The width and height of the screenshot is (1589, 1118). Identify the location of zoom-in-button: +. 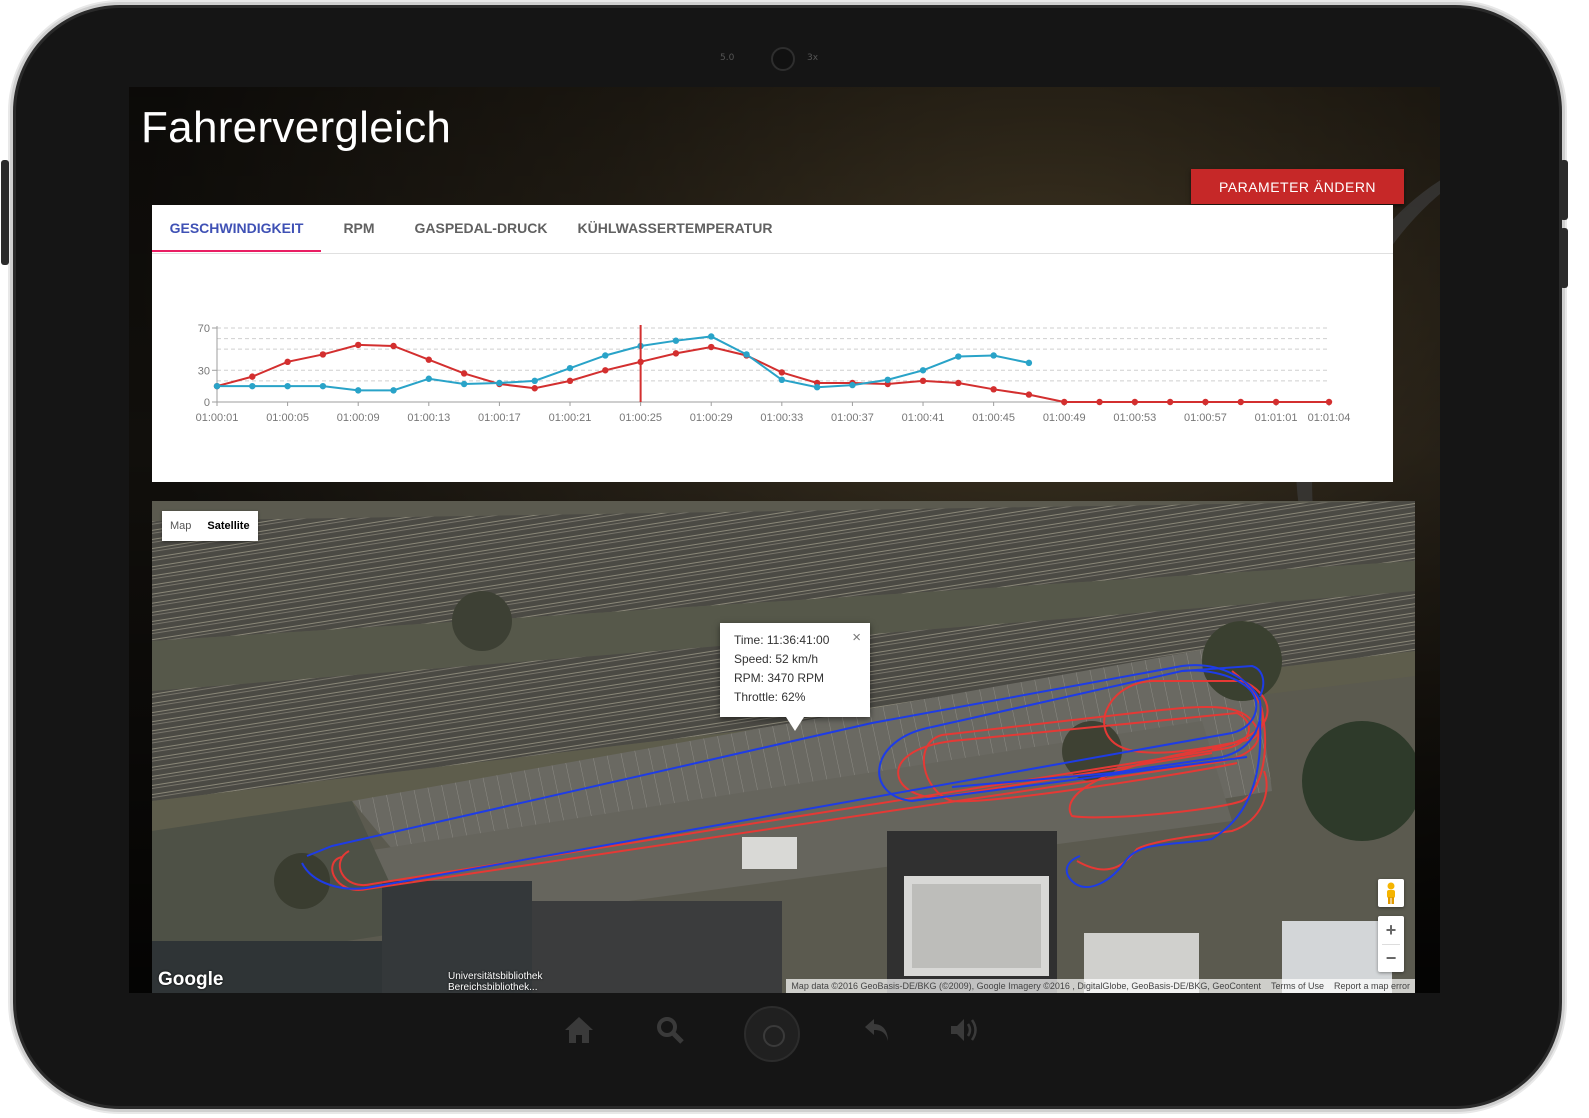
(1391, 930).